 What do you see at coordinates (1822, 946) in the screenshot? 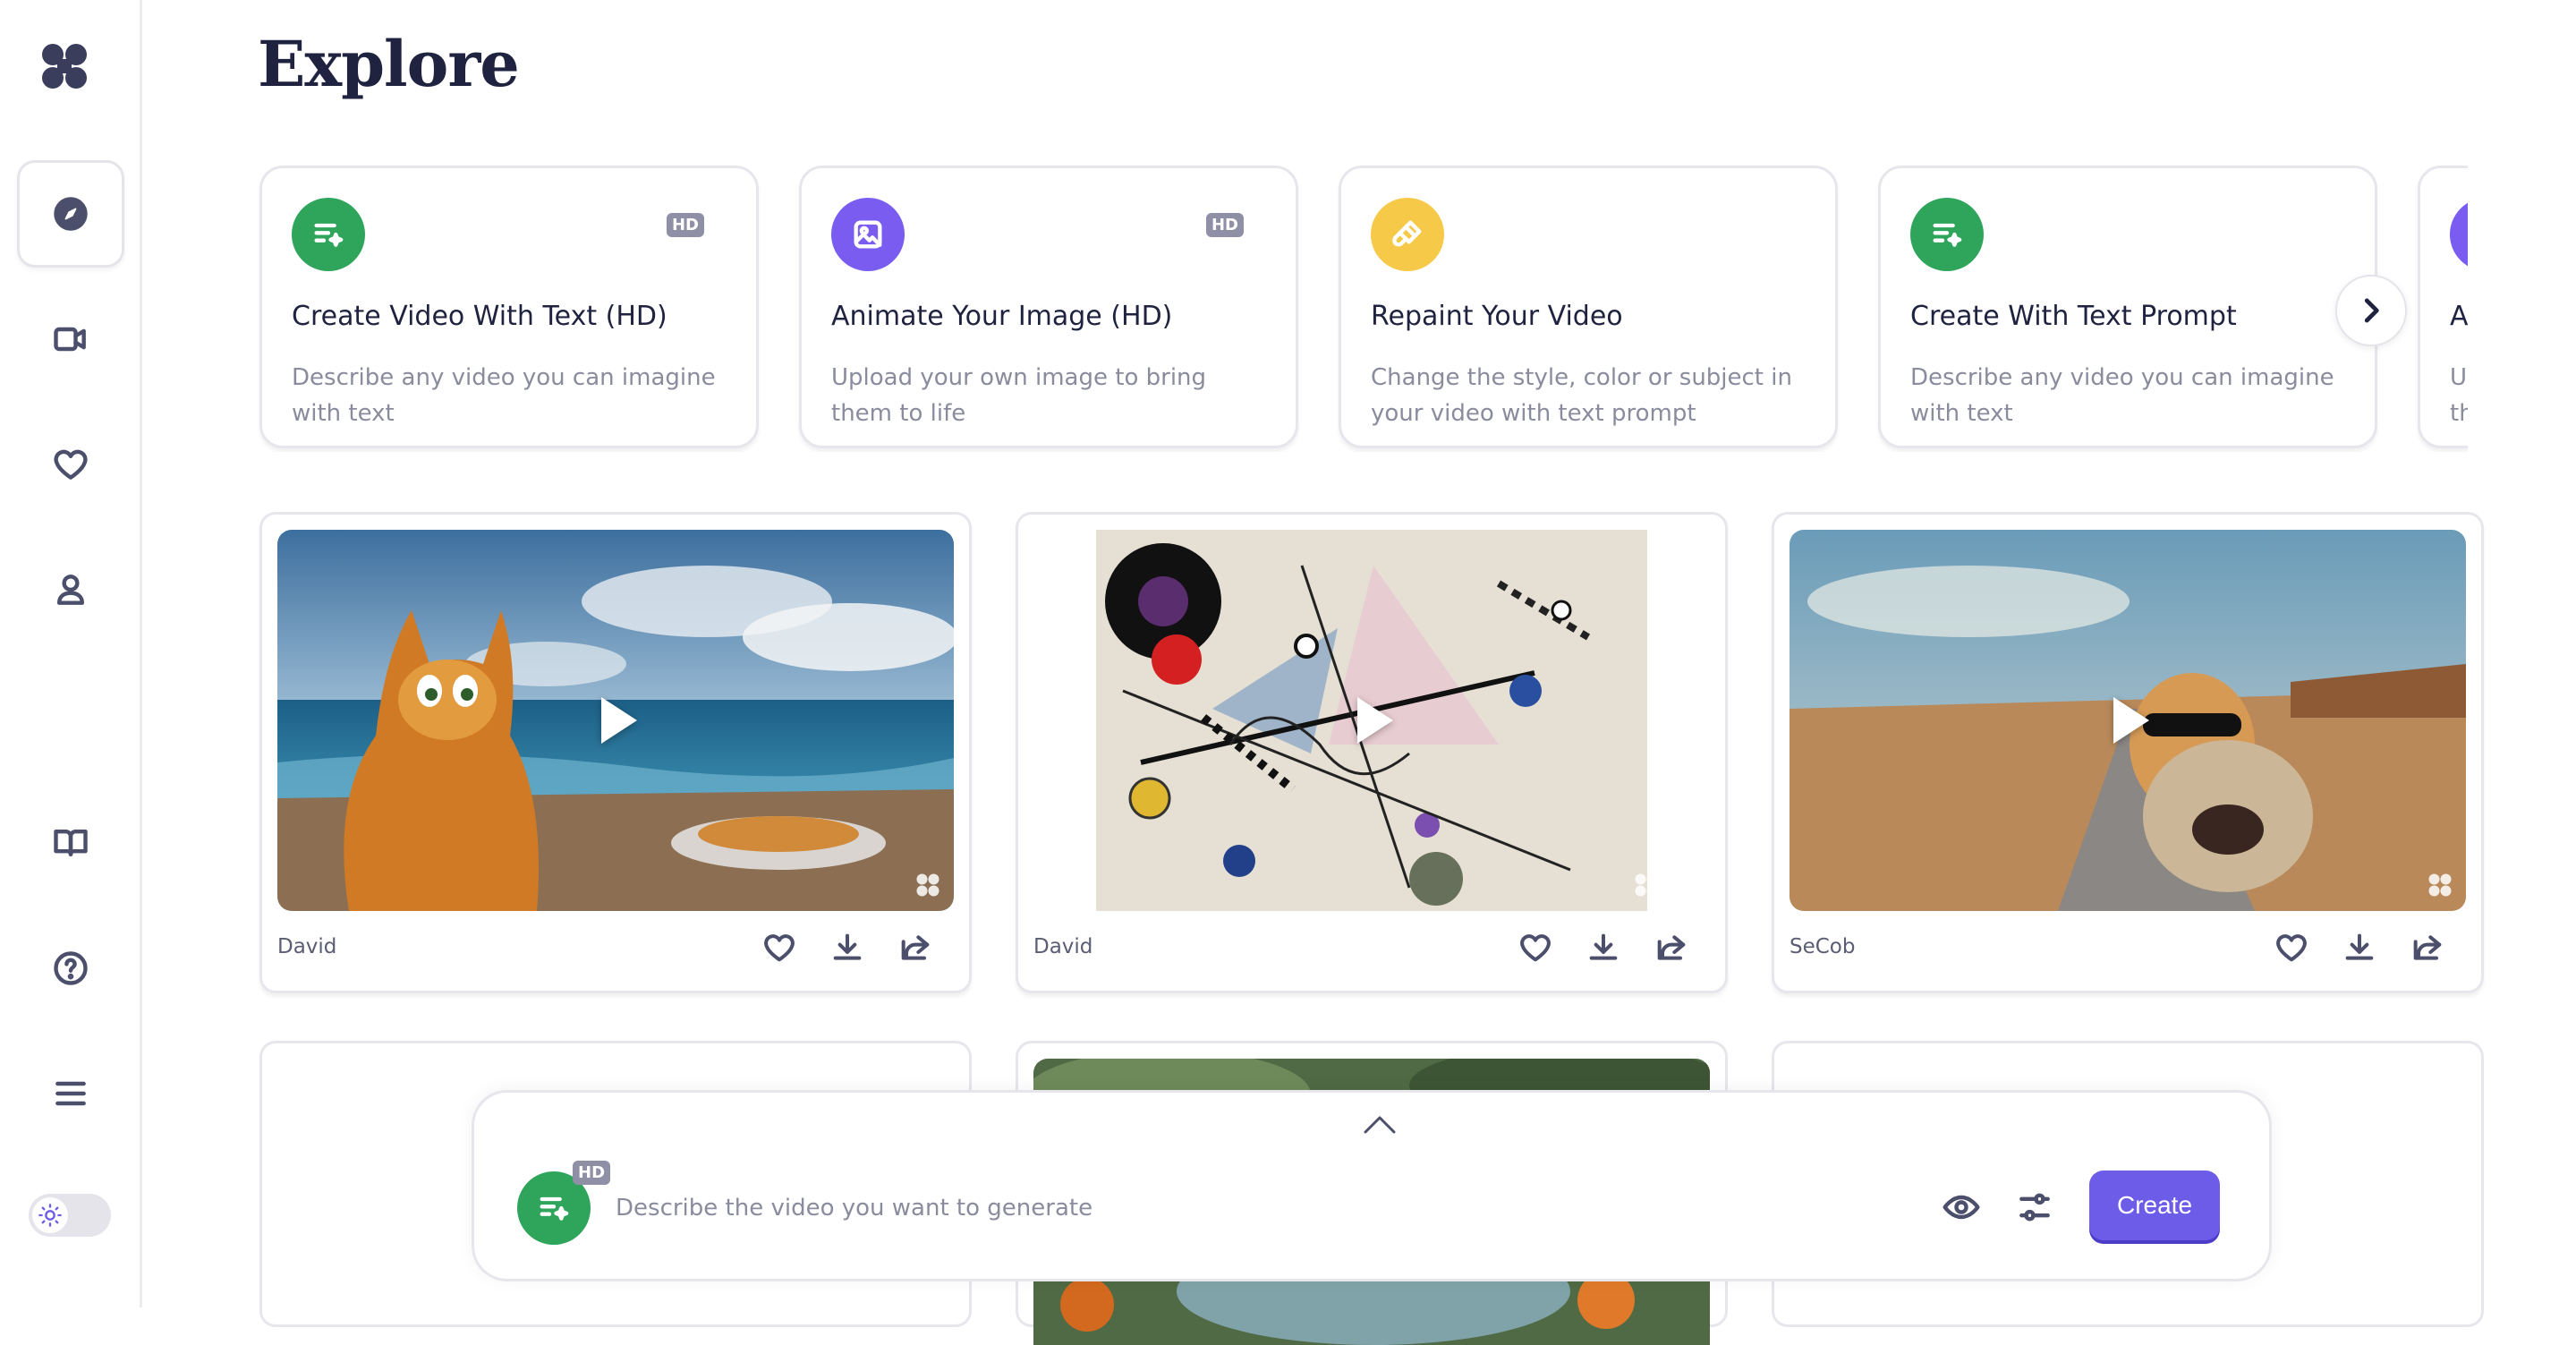
I see `video-author: SeCob` at bounding box center [1822, 946].